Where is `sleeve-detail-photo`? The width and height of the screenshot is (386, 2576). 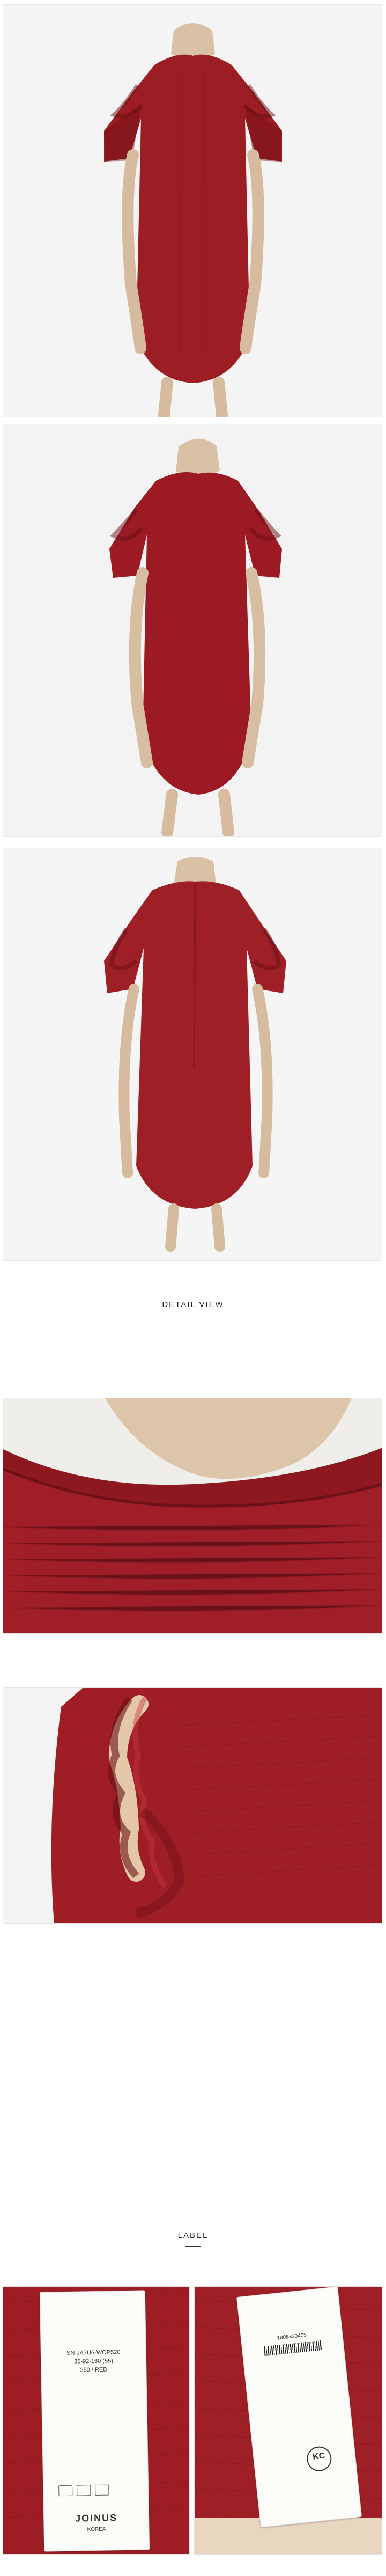
sleeve-detail-photo is located at coordinates (192, 1805).